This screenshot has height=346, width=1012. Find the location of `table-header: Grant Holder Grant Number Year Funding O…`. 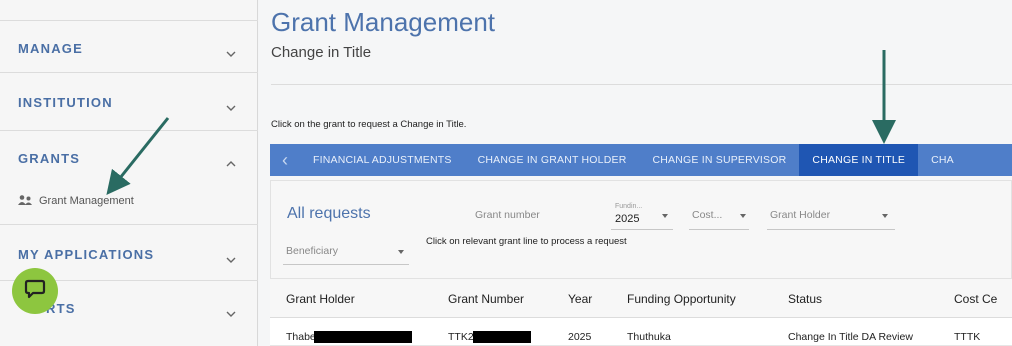

table-header: Grant Holder Grant Number Year Funding O… is located at coordinates (641, 298).